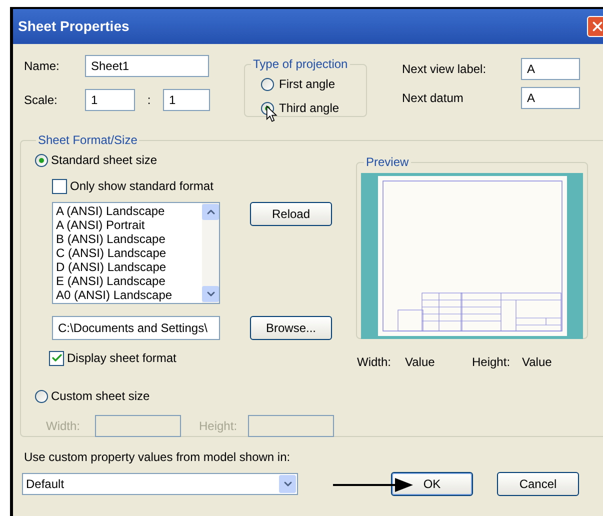 This screenshot has width=603, height=516. Describe the element at coordinates (129, 295) in the screenshot. I see `list-item: A0 (ANSI) Landscape` at that location.